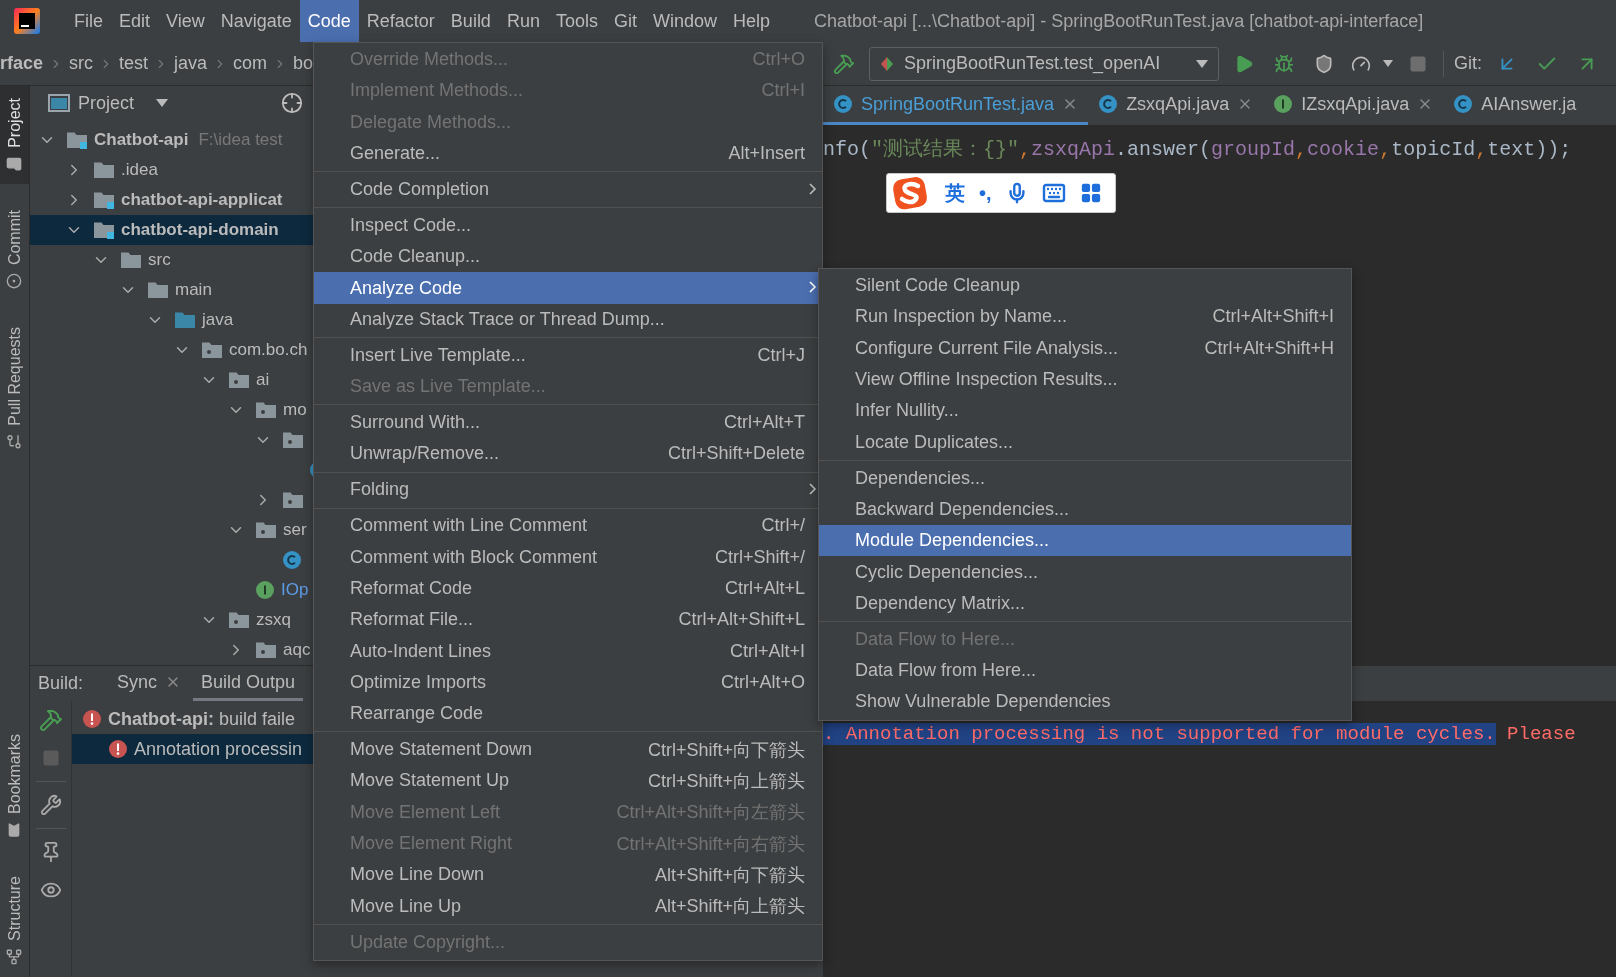 This screenshot has height=977, width=1616. I want to click on tool-window-tab: Structure, so click(14, 920).